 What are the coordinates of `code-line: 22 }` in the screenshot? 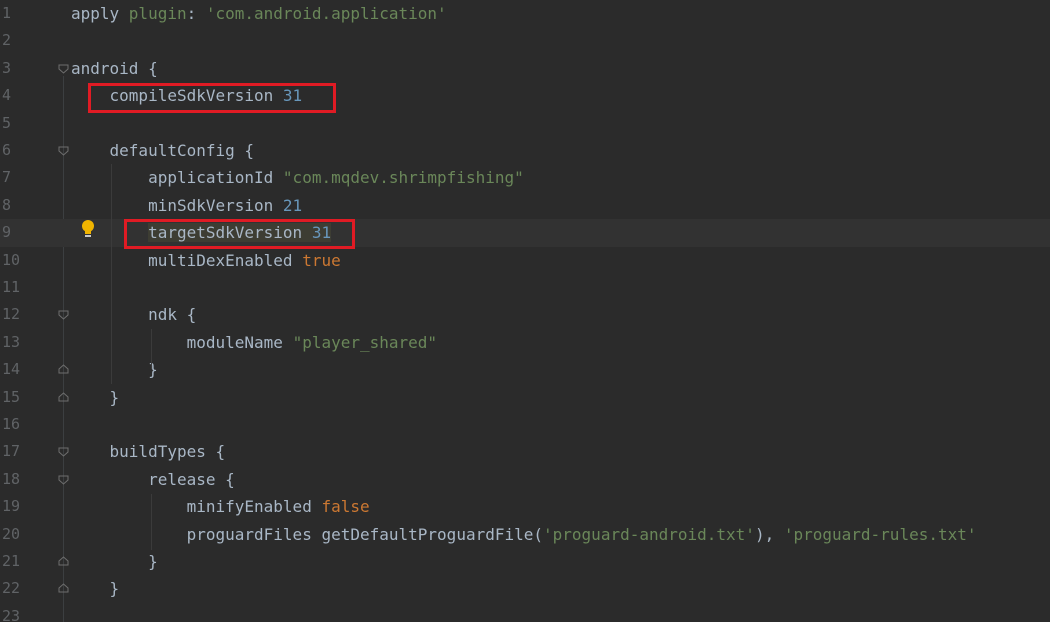 It's located at (525, 588).